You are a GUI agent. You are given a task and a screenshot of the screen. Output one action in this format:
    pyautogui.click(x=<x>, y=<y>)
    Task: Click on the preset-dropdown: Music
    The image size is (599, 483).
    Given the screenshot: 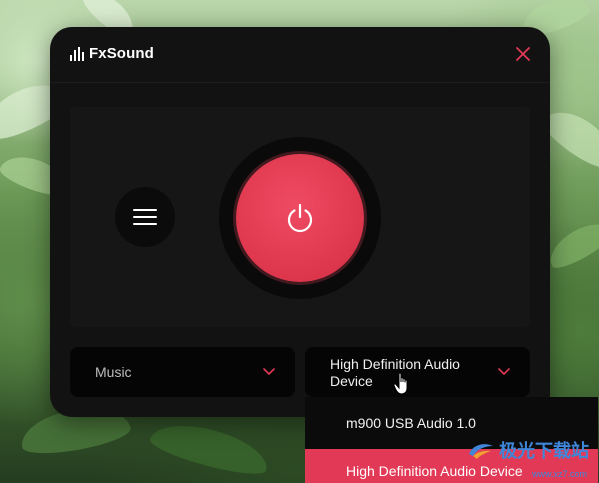 What is the action you would take?
    pyautogui.click(x=182, y=372)
    